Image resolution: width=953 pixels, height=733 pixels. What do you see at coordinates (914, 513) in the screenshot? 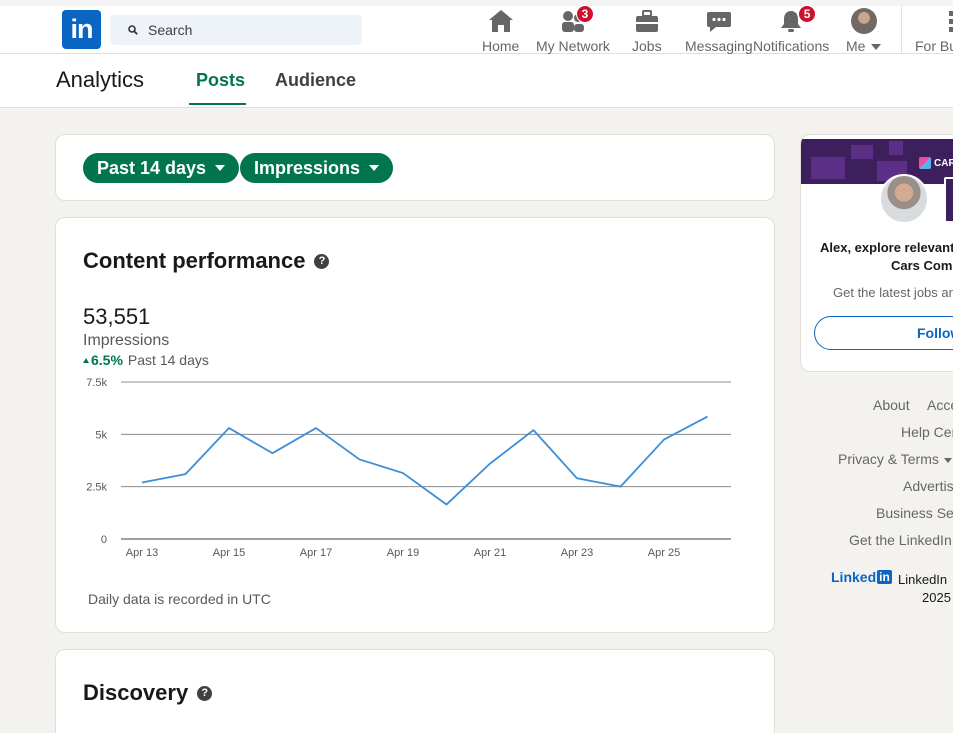
I see `footer-link-business-services: Business Serv` at bounding box center [914, 513].